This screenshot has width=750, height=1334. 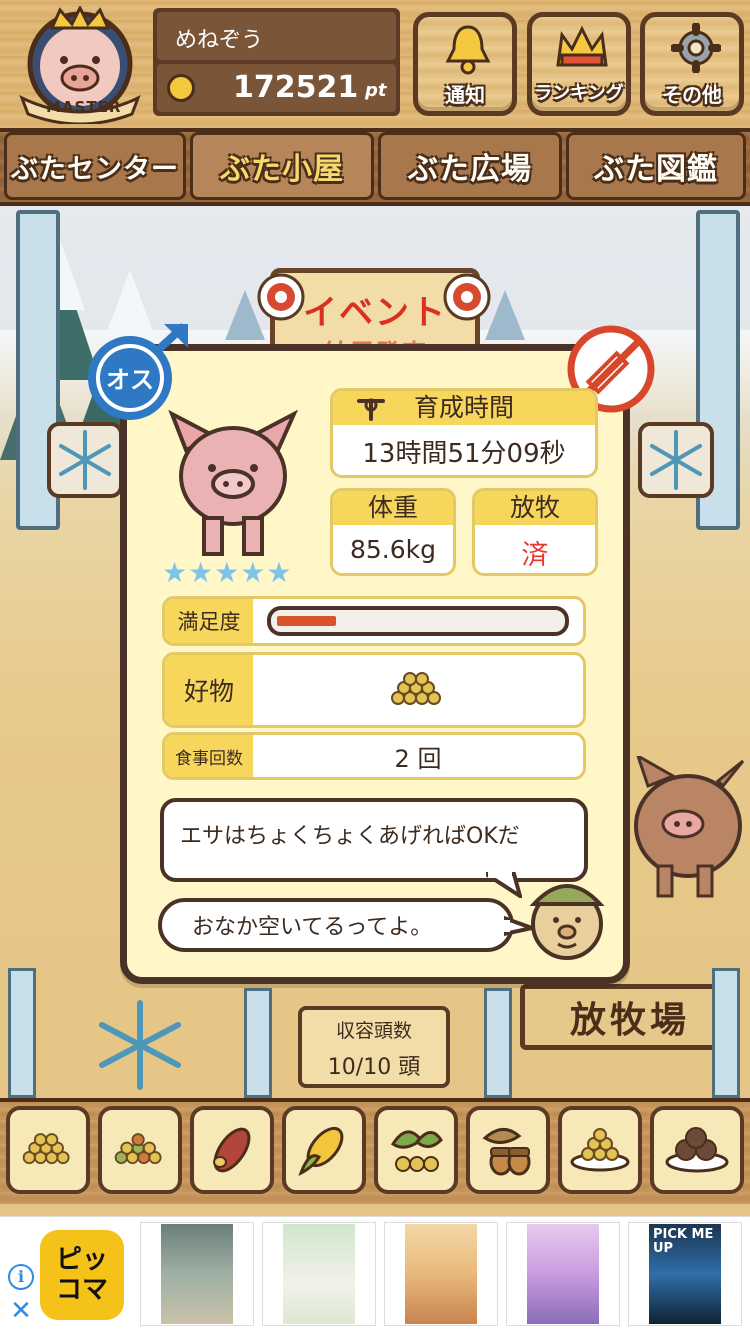 I want to click on acorn-icon, so click(x=506, y=1152).